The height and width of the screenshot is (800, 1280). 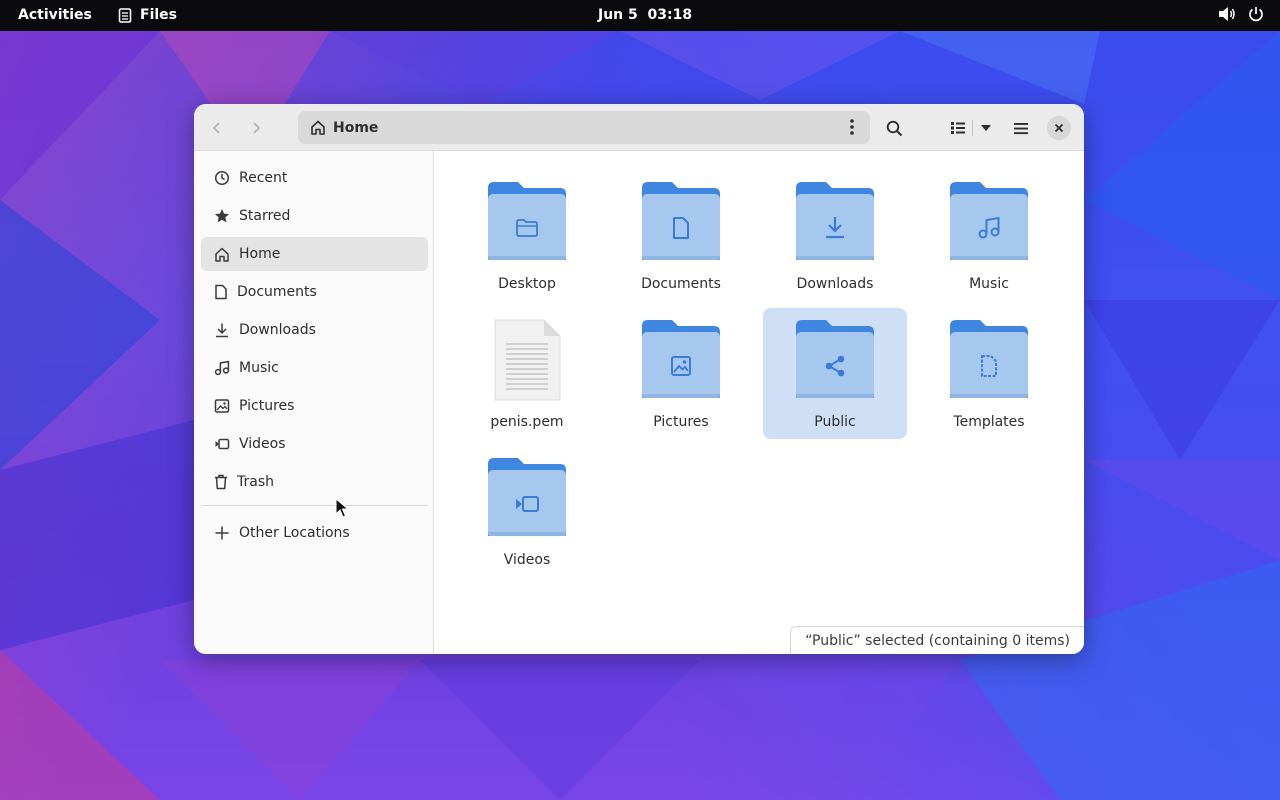 I want to click on sidebar-item-downloads: Downloads, so click(x=314, y=330).